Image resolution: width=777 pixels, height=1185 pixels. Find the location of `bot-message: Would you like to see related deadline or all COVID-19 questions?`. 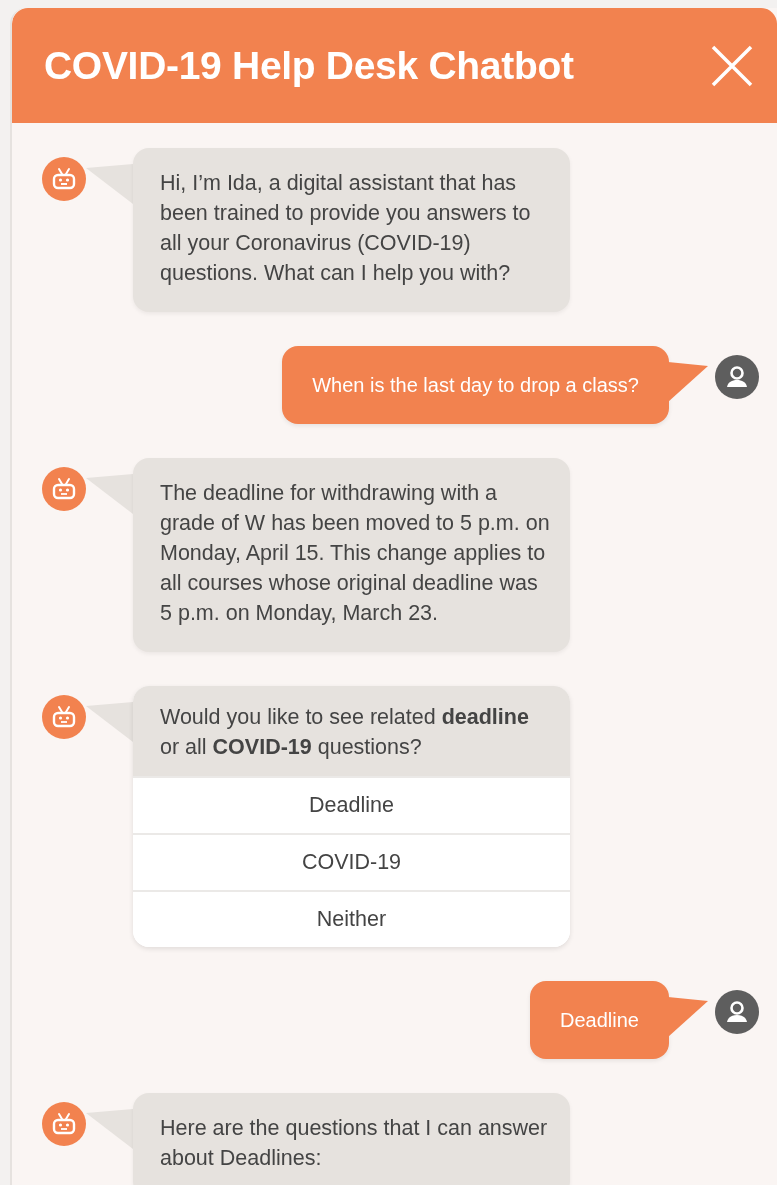

bot-message: Would you like to see related deadline or all COVID-19 questions? is located at coordinates (351, 731).